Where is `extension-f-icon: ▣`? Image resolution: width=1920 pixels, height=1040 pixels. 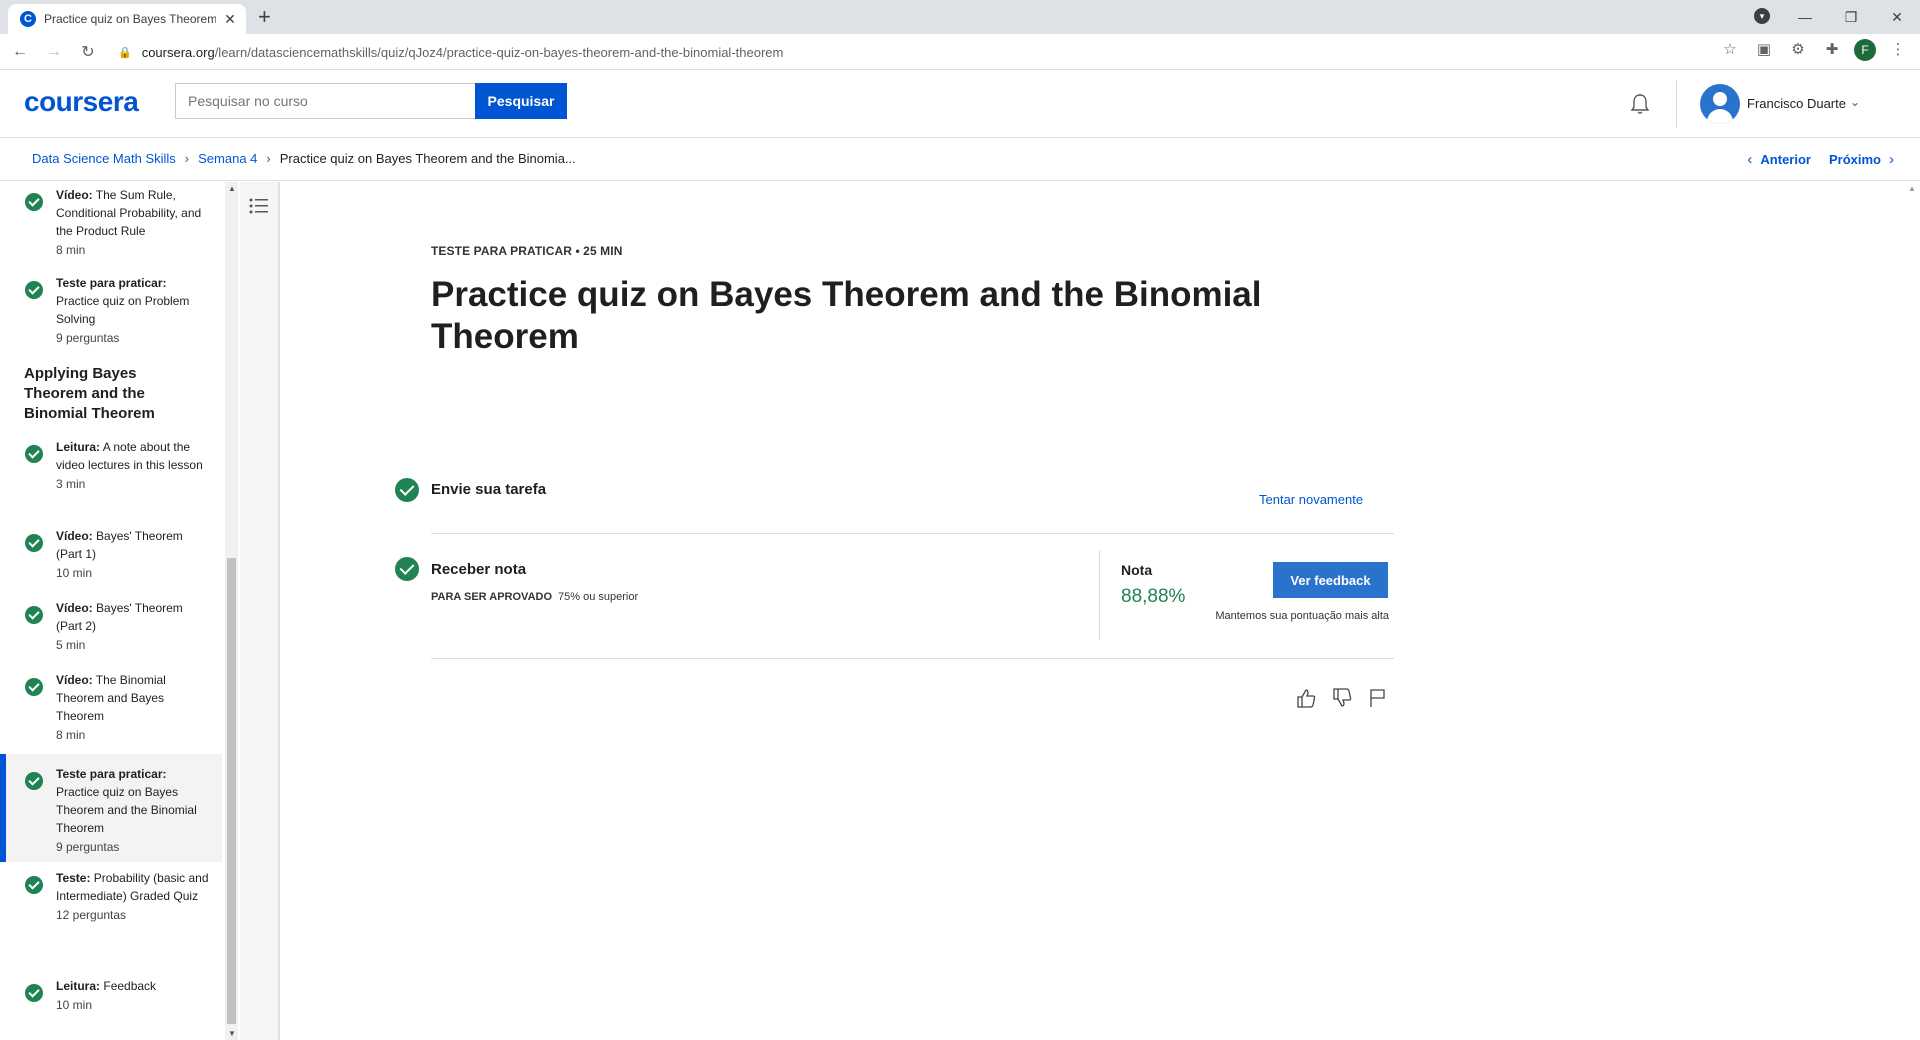 extension-f-icon: ▣ is located at coordinates (1764, 50).